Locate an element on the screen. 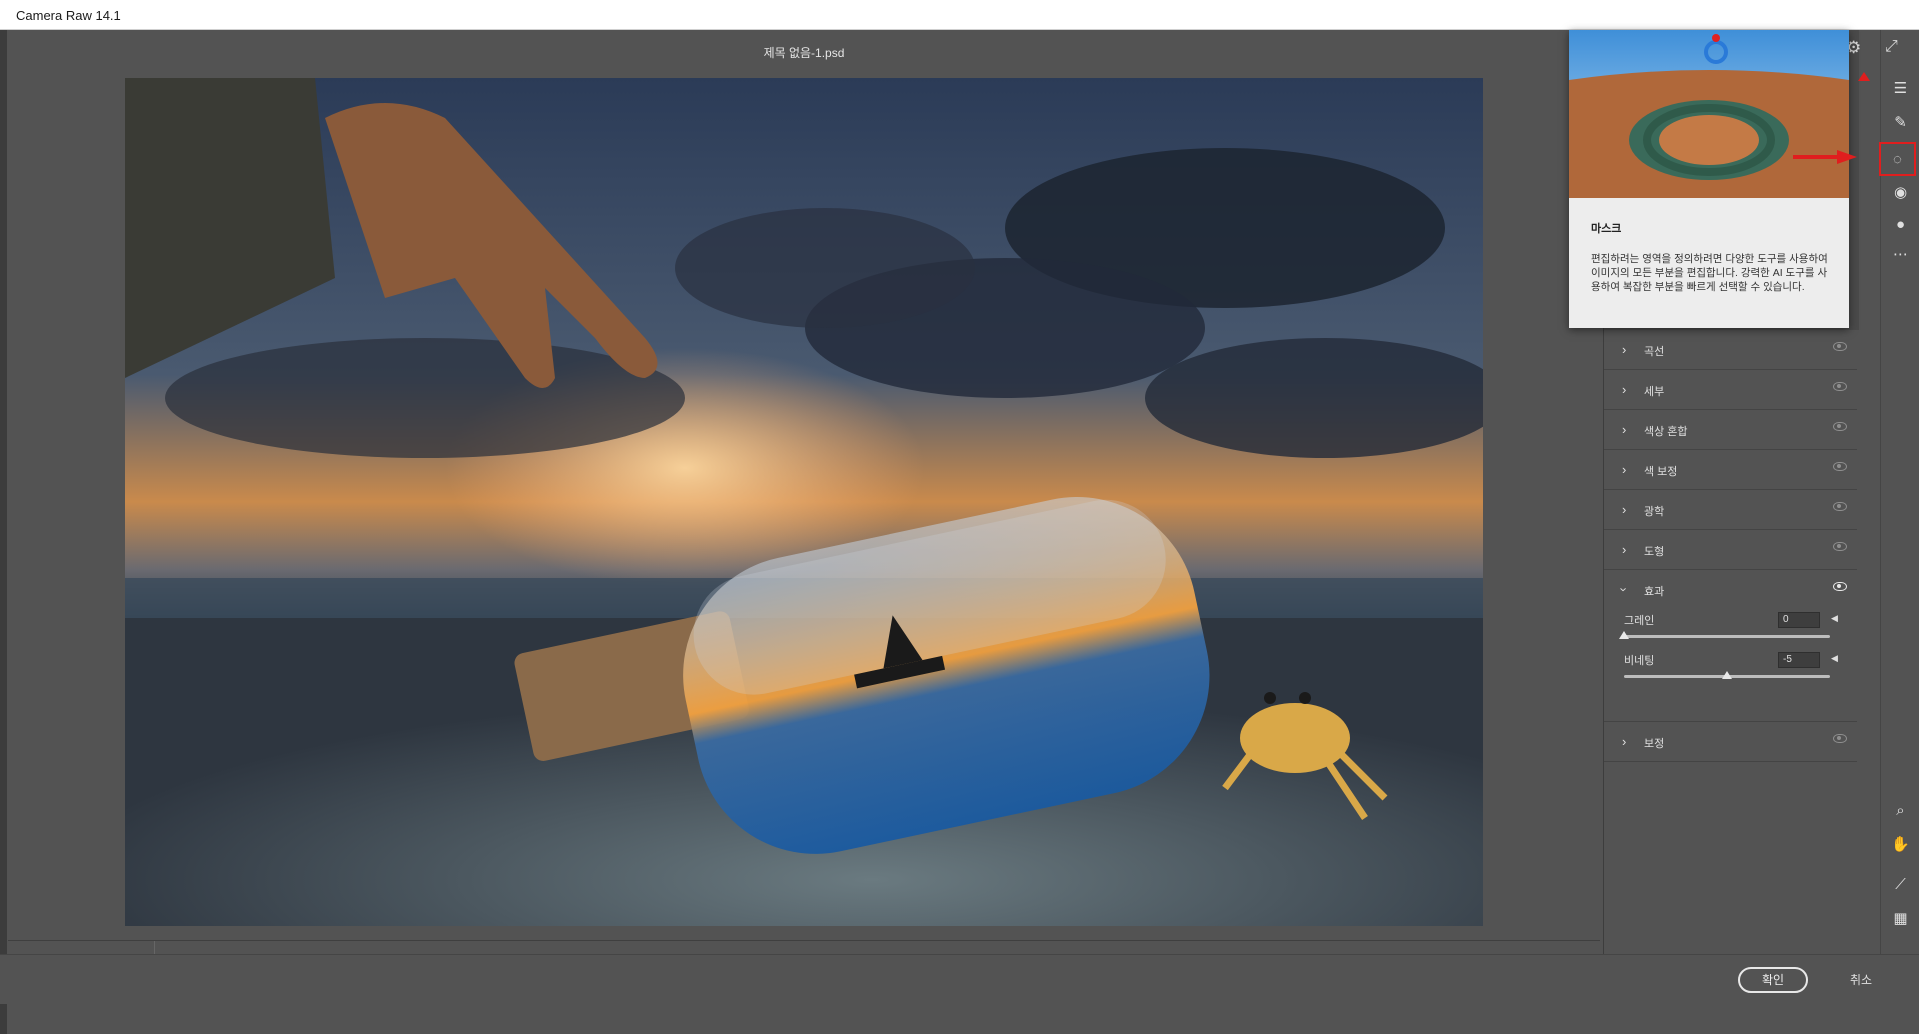 Image resolution: width=1919 pixels, height=1034 pixels. section-label: 도형 is located at coordinates (1654, 552).